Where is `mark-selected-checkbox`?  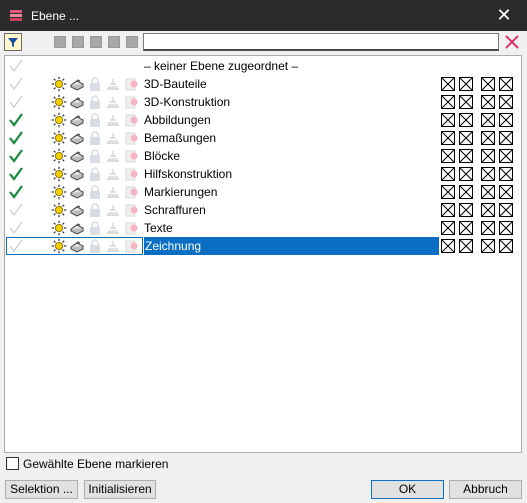 mark-selected-checkbox is located at coordinates (12, 463).